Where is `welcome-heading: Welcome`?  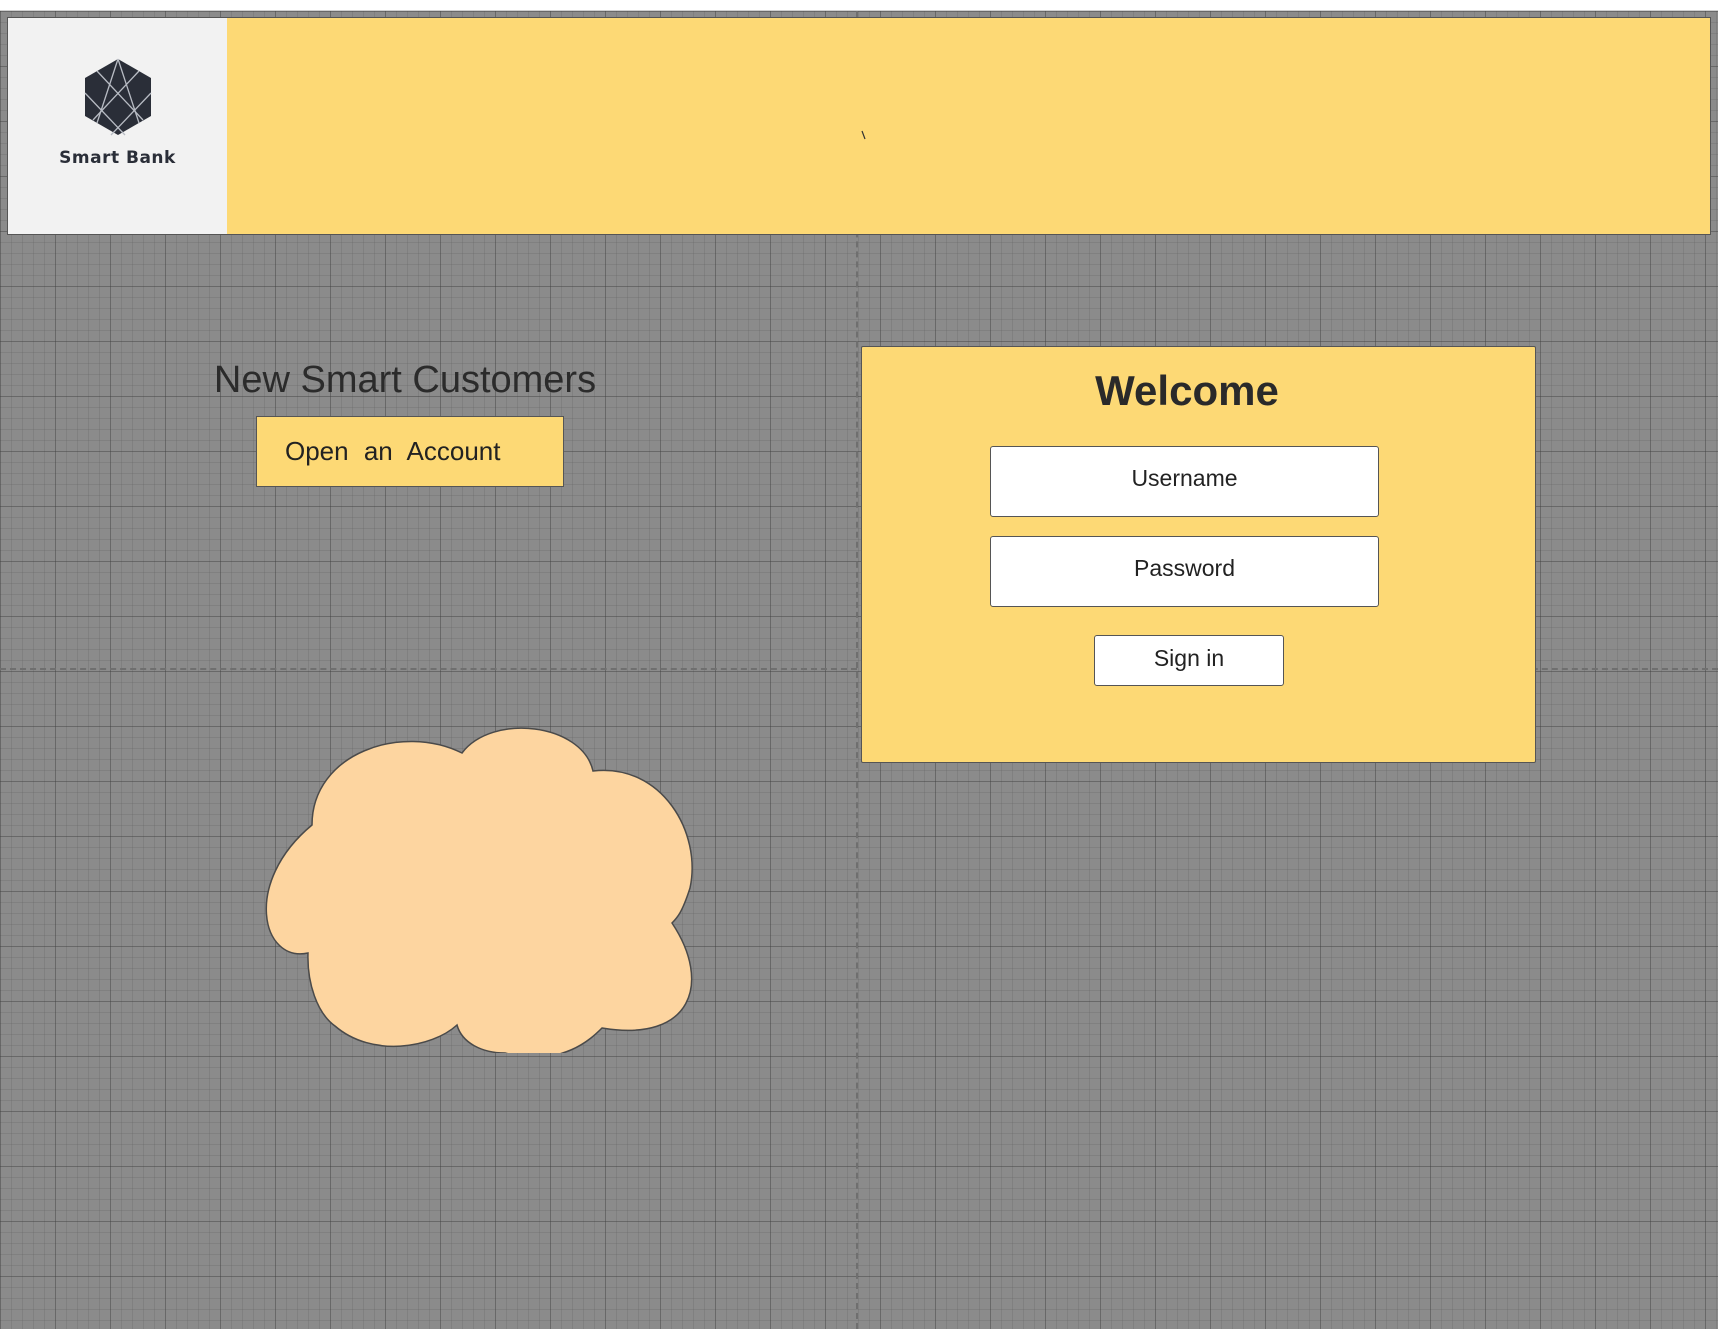
welcome-heading: Welcome is located at coordinates (1187, 390).